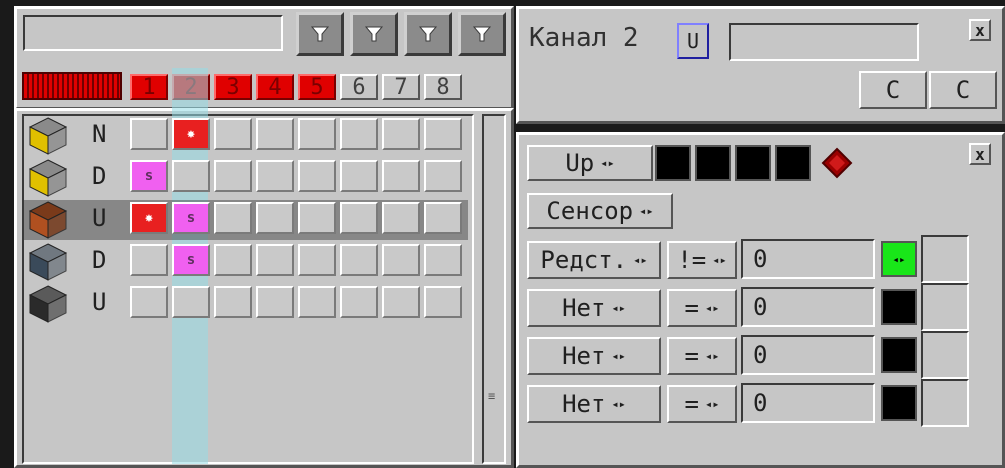  I want to click on channel-button-c2: C, so click(963, 90).